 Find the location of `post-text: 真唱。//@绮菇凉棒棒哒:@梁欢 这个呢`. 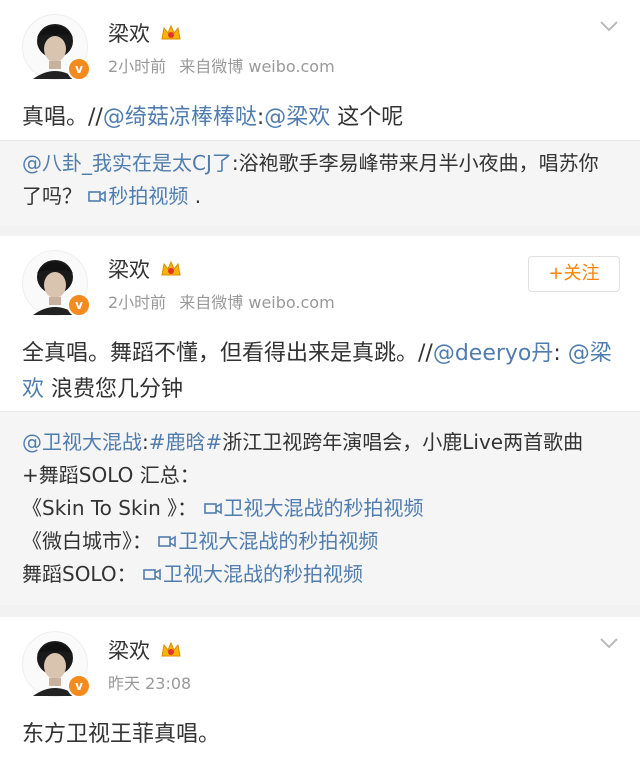

post-text: 真唱。//@绮菇凉棒棒哒:@梁欢 这个呢 is located at coordinates (320, 118).